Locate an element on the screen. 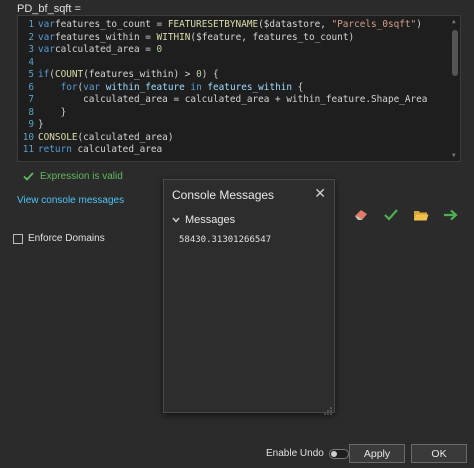  console-message: 58430.31301266547 is located at coordinates (225, 240).